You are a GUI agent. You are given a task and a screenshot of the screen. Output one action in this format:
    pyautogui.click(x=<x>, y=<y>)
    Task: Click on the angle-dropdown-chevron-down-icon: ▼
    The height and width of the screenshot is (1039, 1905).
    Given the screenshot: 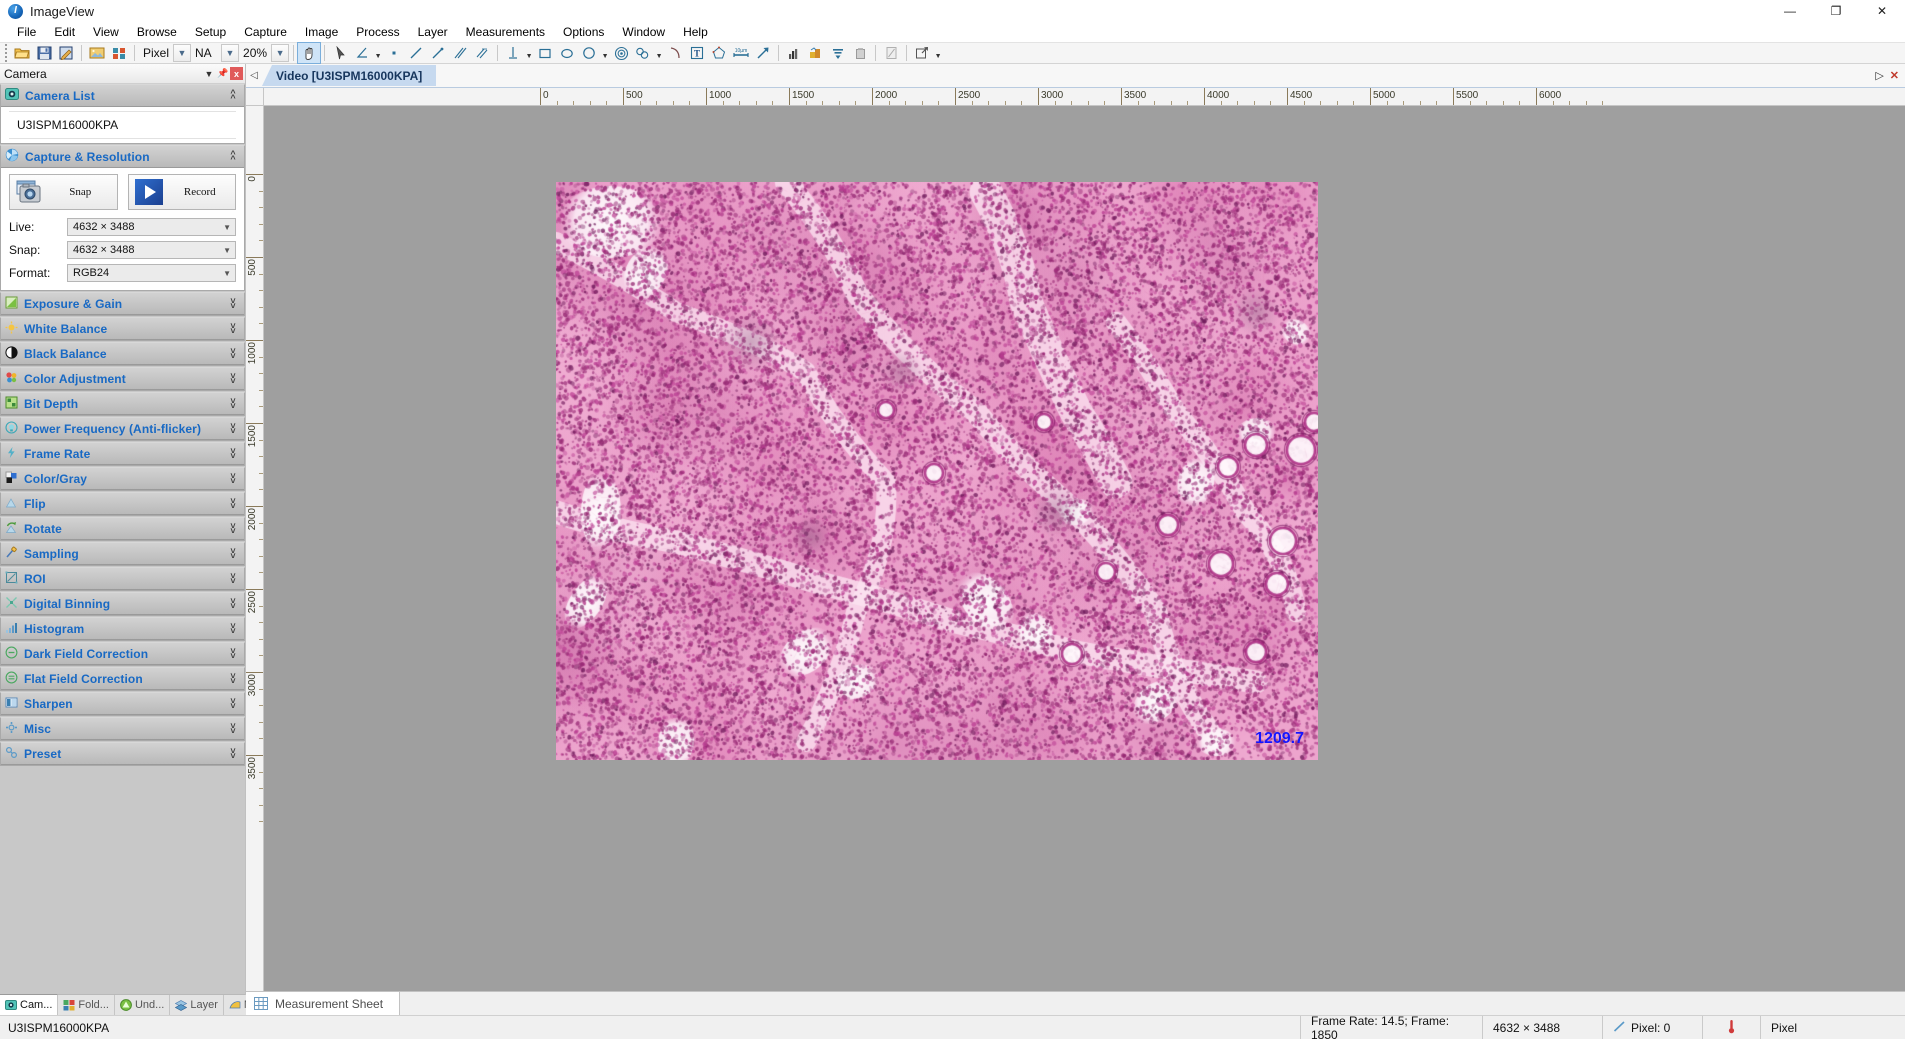 What is the action you would take?
    pyautogui.click(x=378, y=53)
    